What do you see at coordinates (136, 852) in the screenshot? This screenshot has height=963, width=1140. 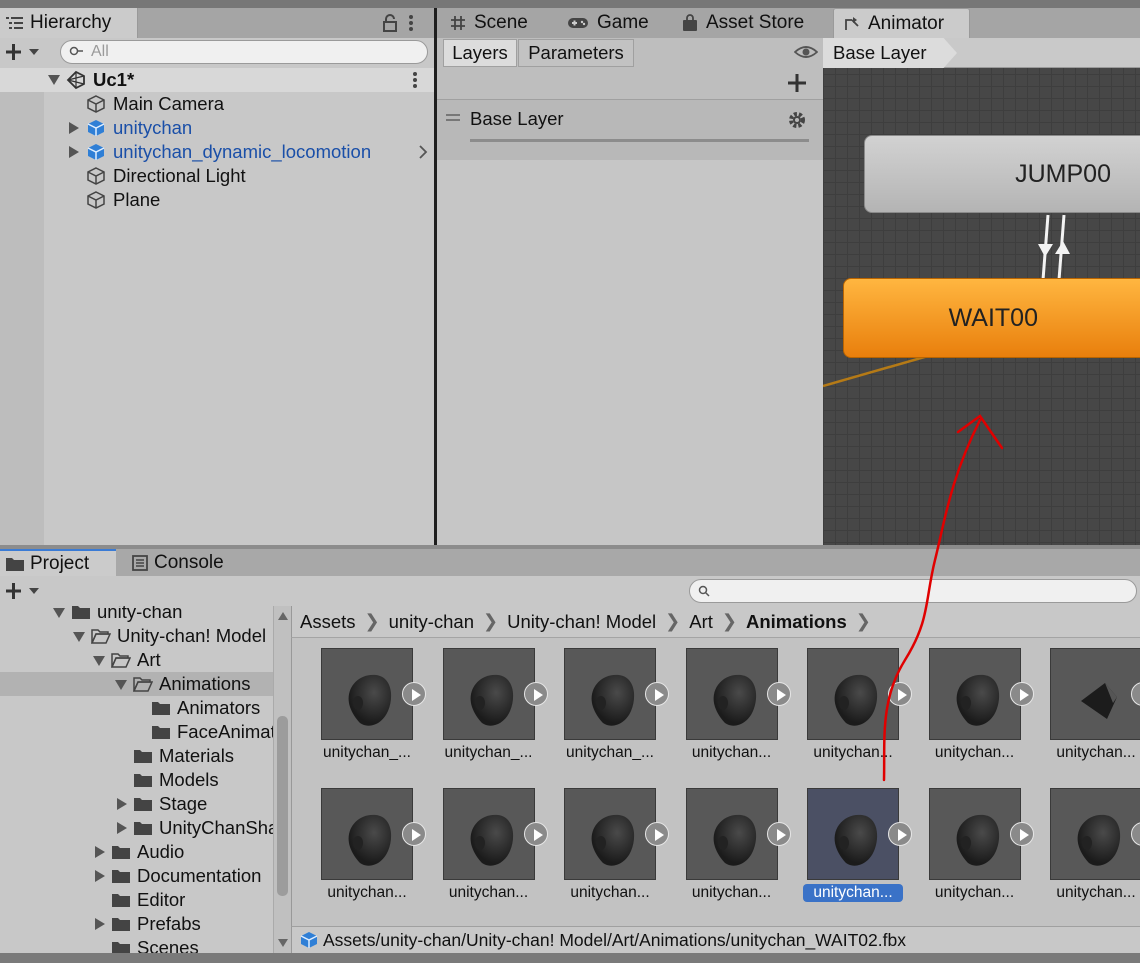 I see `project-tree-item: Audio` at bounding box center [136, 852].